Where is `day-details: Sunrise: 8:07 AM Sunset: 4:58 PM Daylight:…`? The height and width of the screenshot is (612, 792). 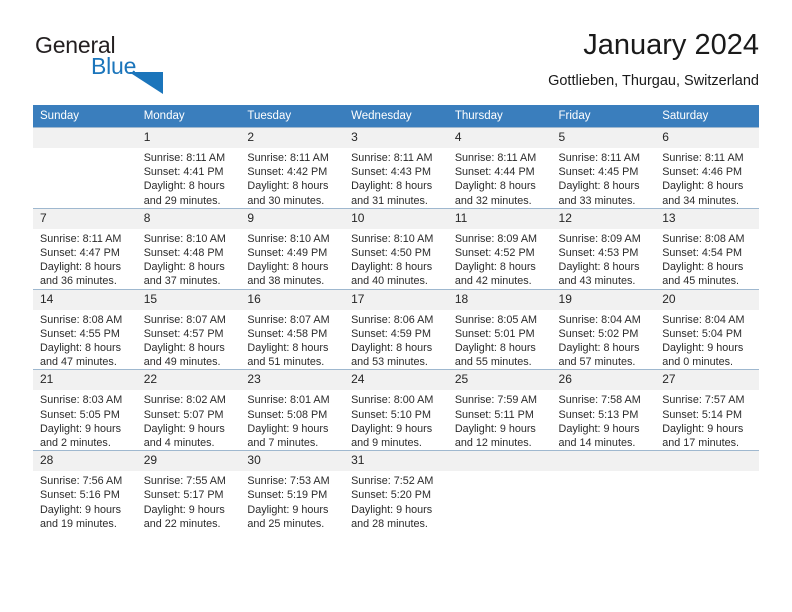 day-details: Sunrise: 8:07 AM Sunset: 4:58 PM Daylight:… is located at coordinates (292, 340).